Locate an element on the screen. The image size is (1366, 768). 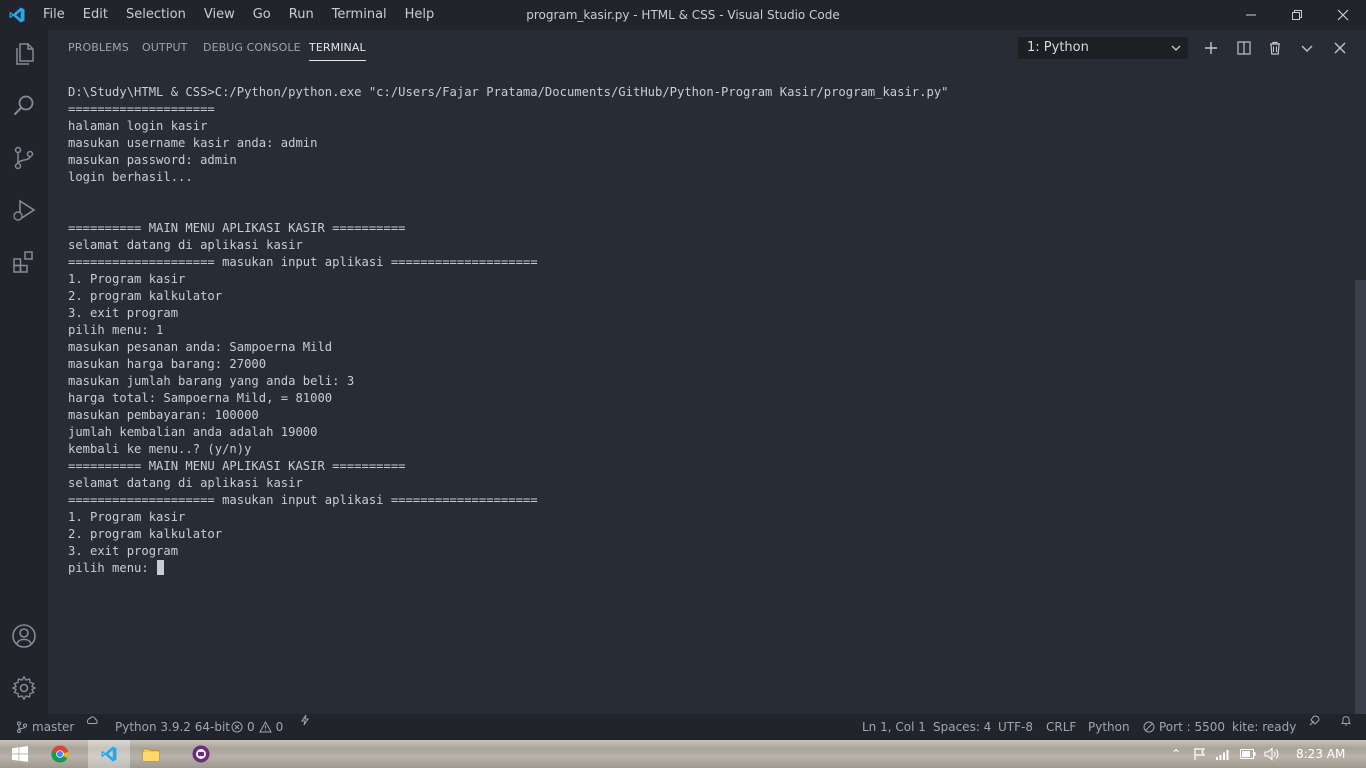
terminal-prompt: pilih menu: is located at coordinates (112, 568).